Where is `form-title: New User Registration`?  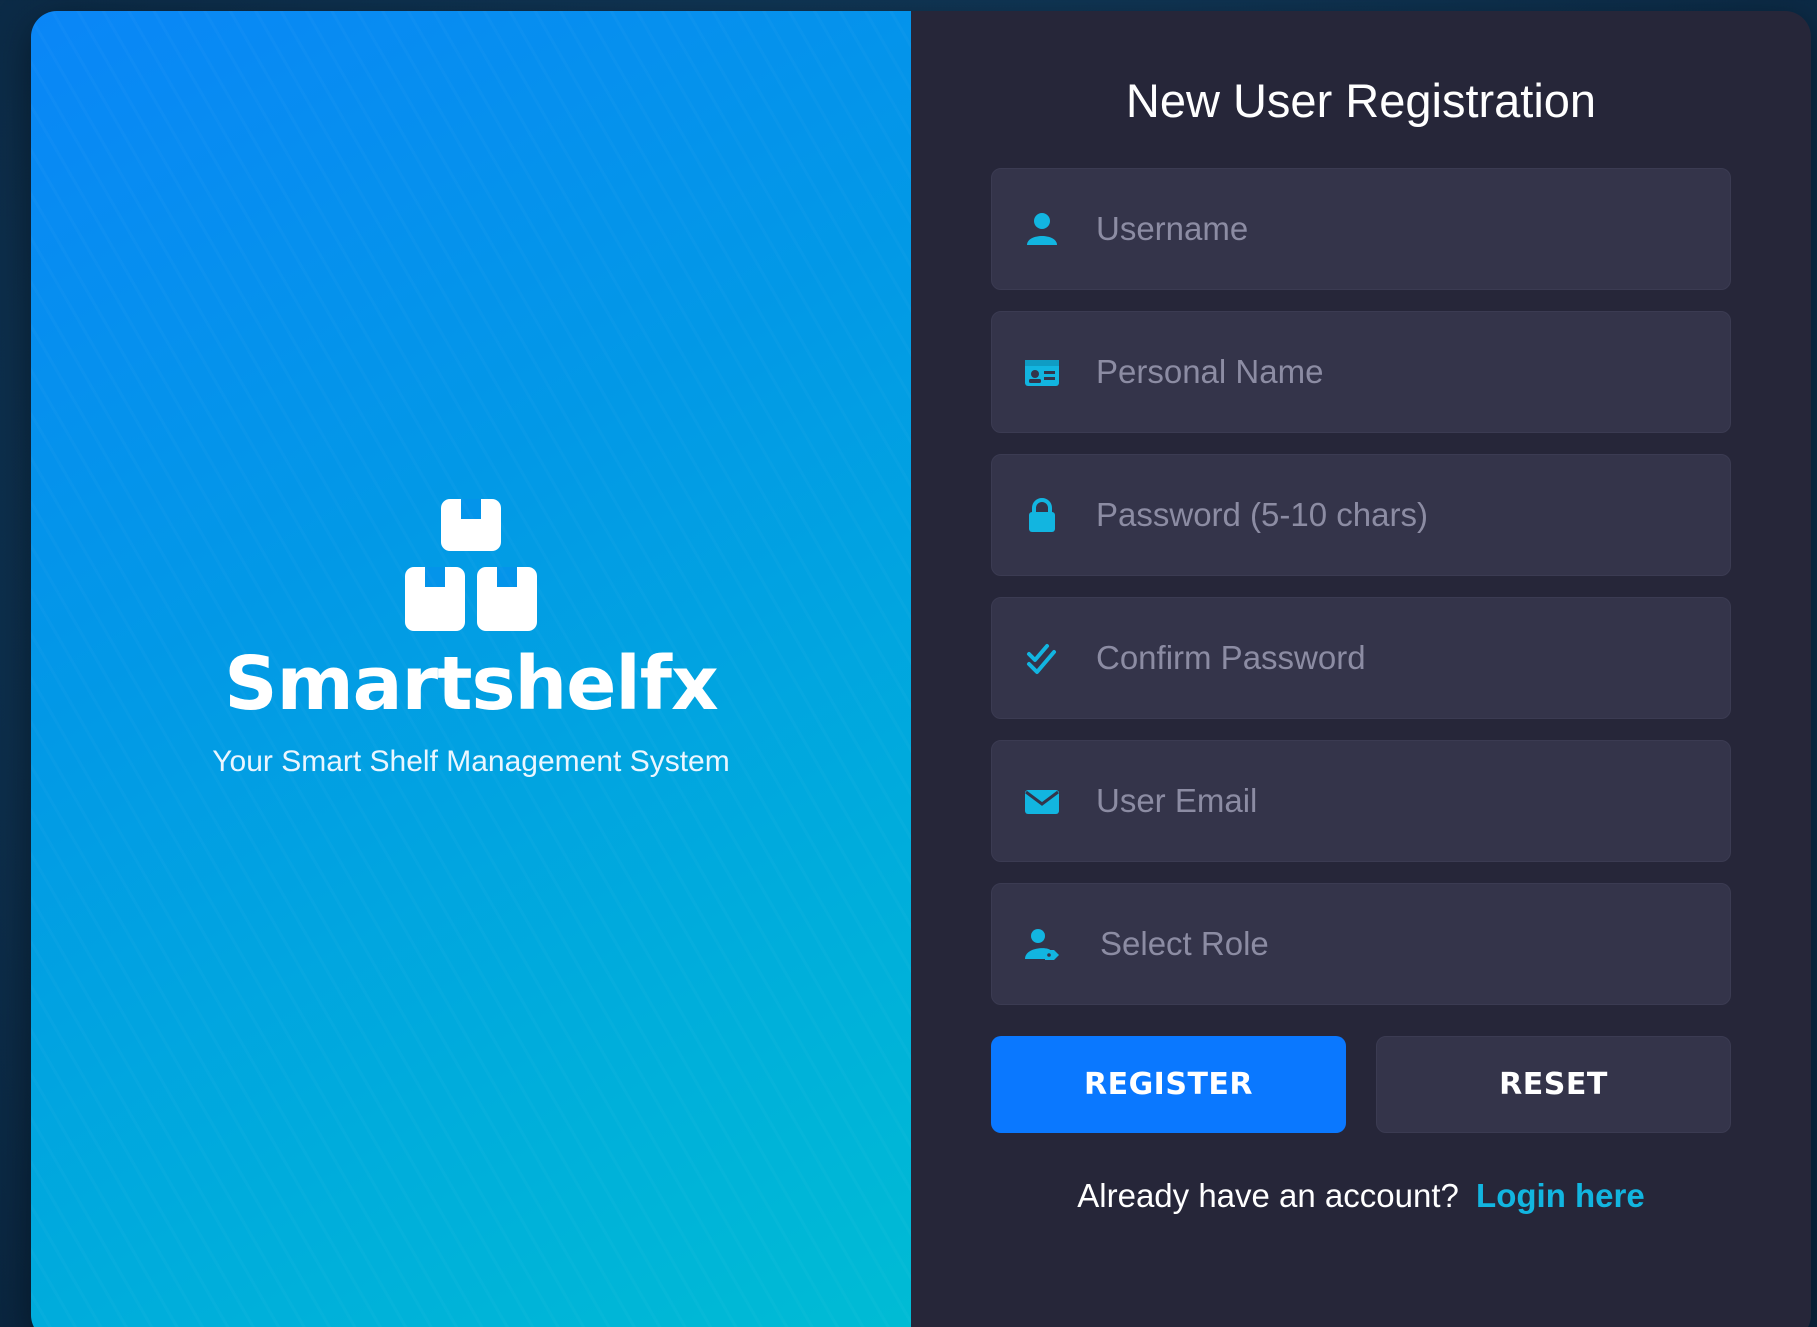
form-title: New User Registration is located at coordinates (1361, 100).